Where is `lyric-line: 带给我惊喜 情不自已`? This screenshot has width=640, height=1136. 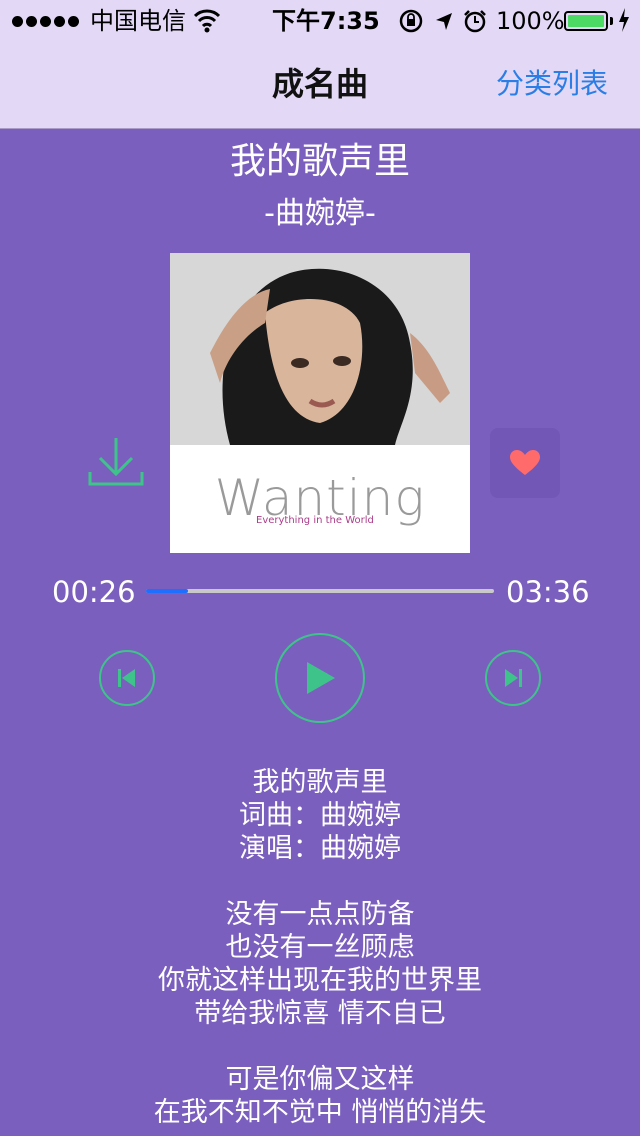 lyric-line: 带给我惊喜 情不自已 is located at coordinates (320, 1013).